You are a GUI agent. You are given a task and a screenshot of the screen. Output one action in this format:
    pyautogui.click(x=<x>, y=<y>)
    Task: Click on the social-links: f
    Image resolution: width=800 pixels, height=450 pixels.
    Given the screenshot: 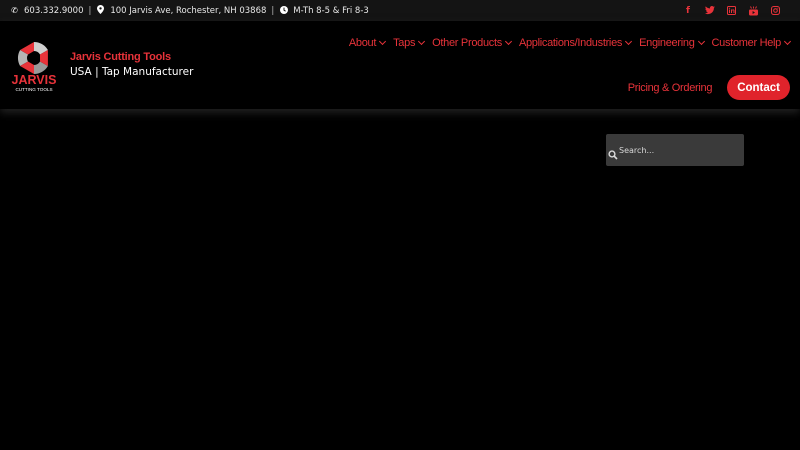 What is the action you would take?
    pyautogui.click(x=731, y=10)
    